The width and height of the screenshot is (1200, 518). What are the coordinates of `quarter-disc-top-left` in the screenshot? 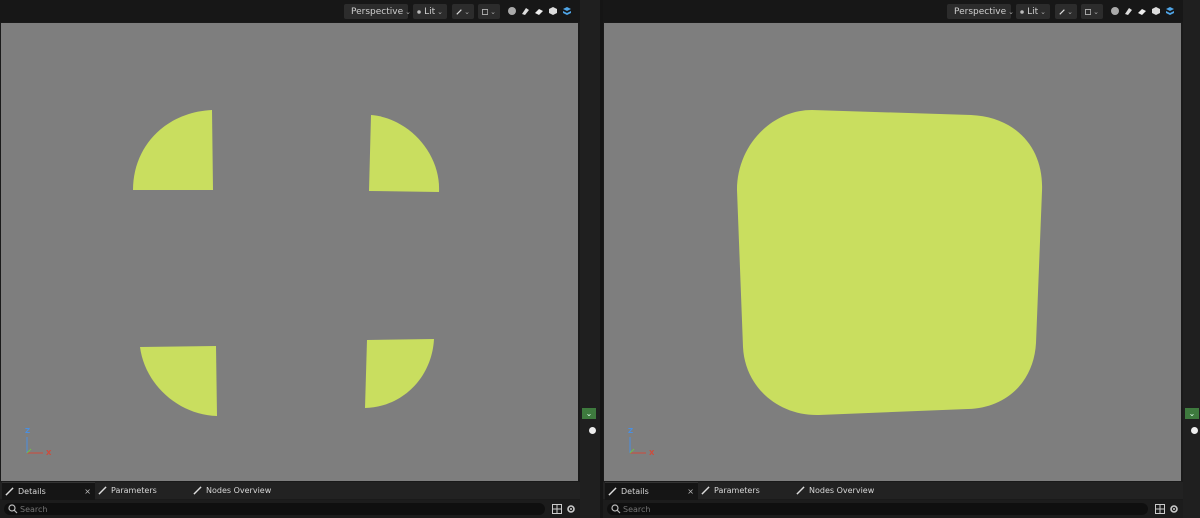 It's located at (173, 150).